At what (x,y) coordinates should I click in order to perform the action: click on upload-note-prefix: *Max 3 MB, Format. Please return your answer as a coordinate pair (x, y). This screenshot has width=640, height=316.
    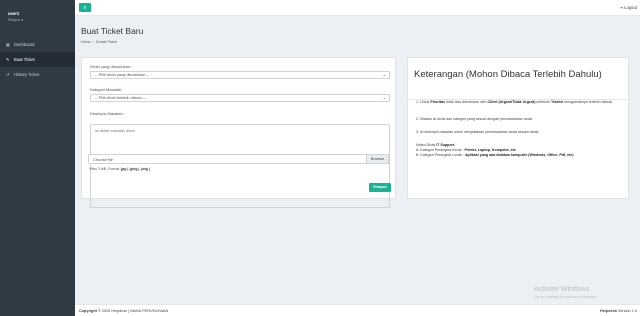
    Looking at the image, I should click on (104, 169).